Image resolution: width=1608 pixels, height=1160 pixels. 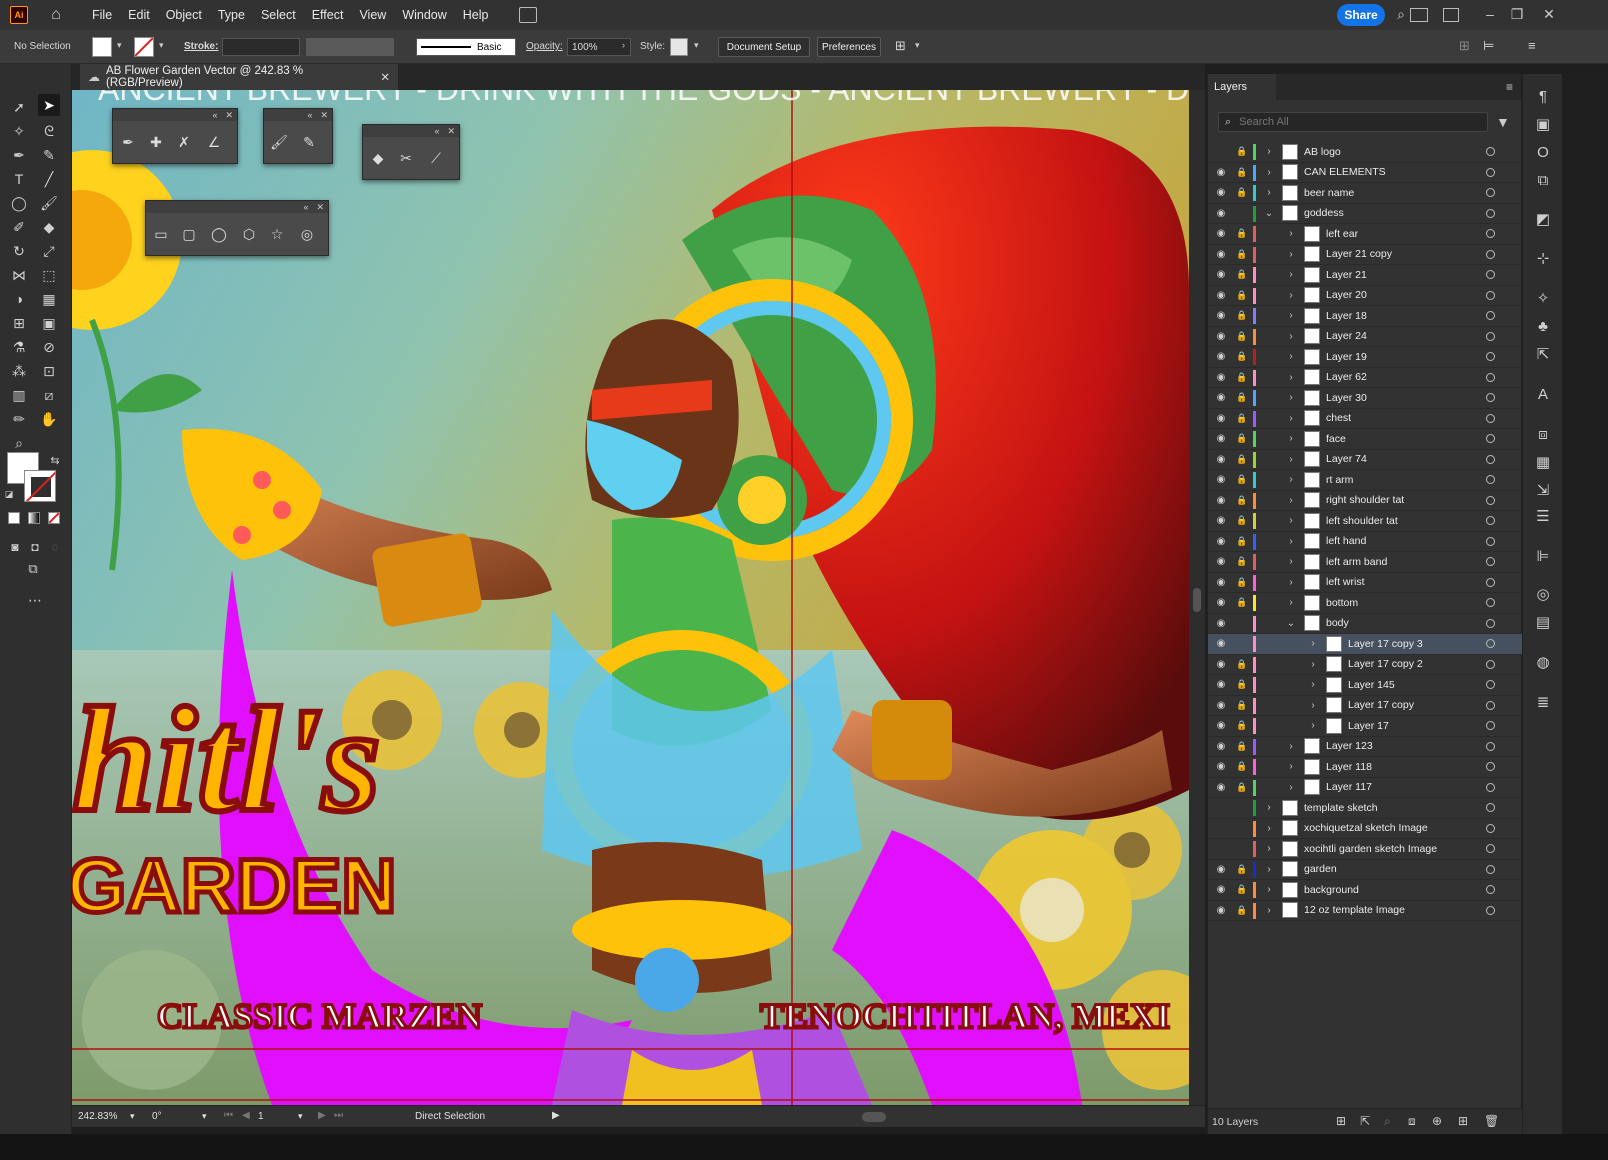 I want to click on workspace-icon, so click(x=1419, y=15).